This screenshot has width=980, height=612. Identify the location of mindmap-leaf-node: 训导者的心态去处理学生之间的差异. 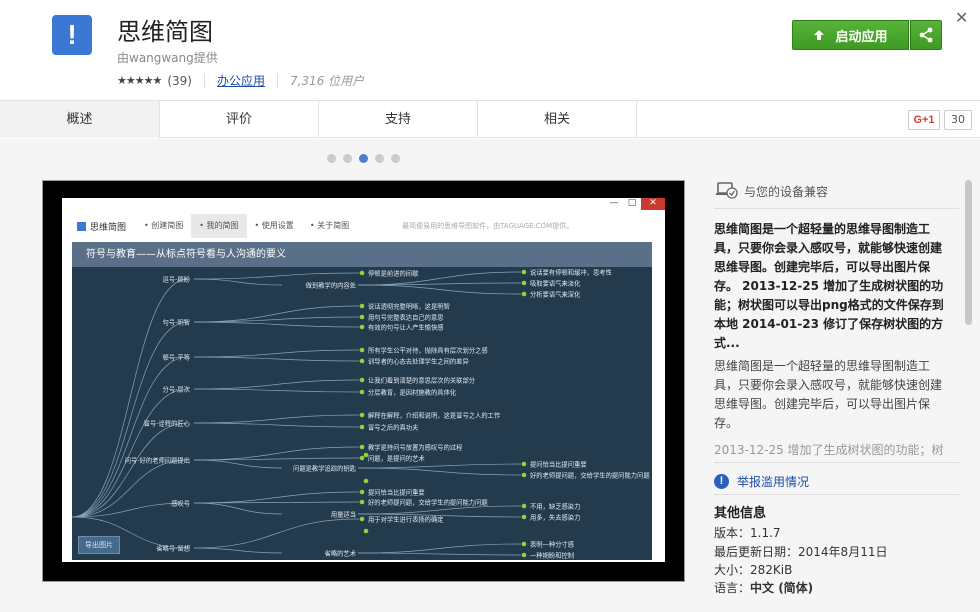
(418, 361).